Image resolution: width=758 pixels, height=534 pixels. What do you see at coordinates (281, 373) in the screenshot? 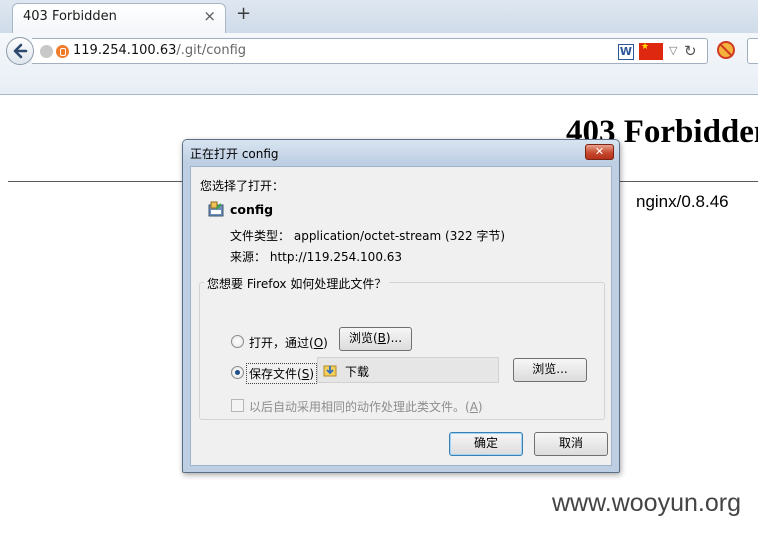
I see `save-file-label: 保存文件(S)` at bounding box center [281, 373].